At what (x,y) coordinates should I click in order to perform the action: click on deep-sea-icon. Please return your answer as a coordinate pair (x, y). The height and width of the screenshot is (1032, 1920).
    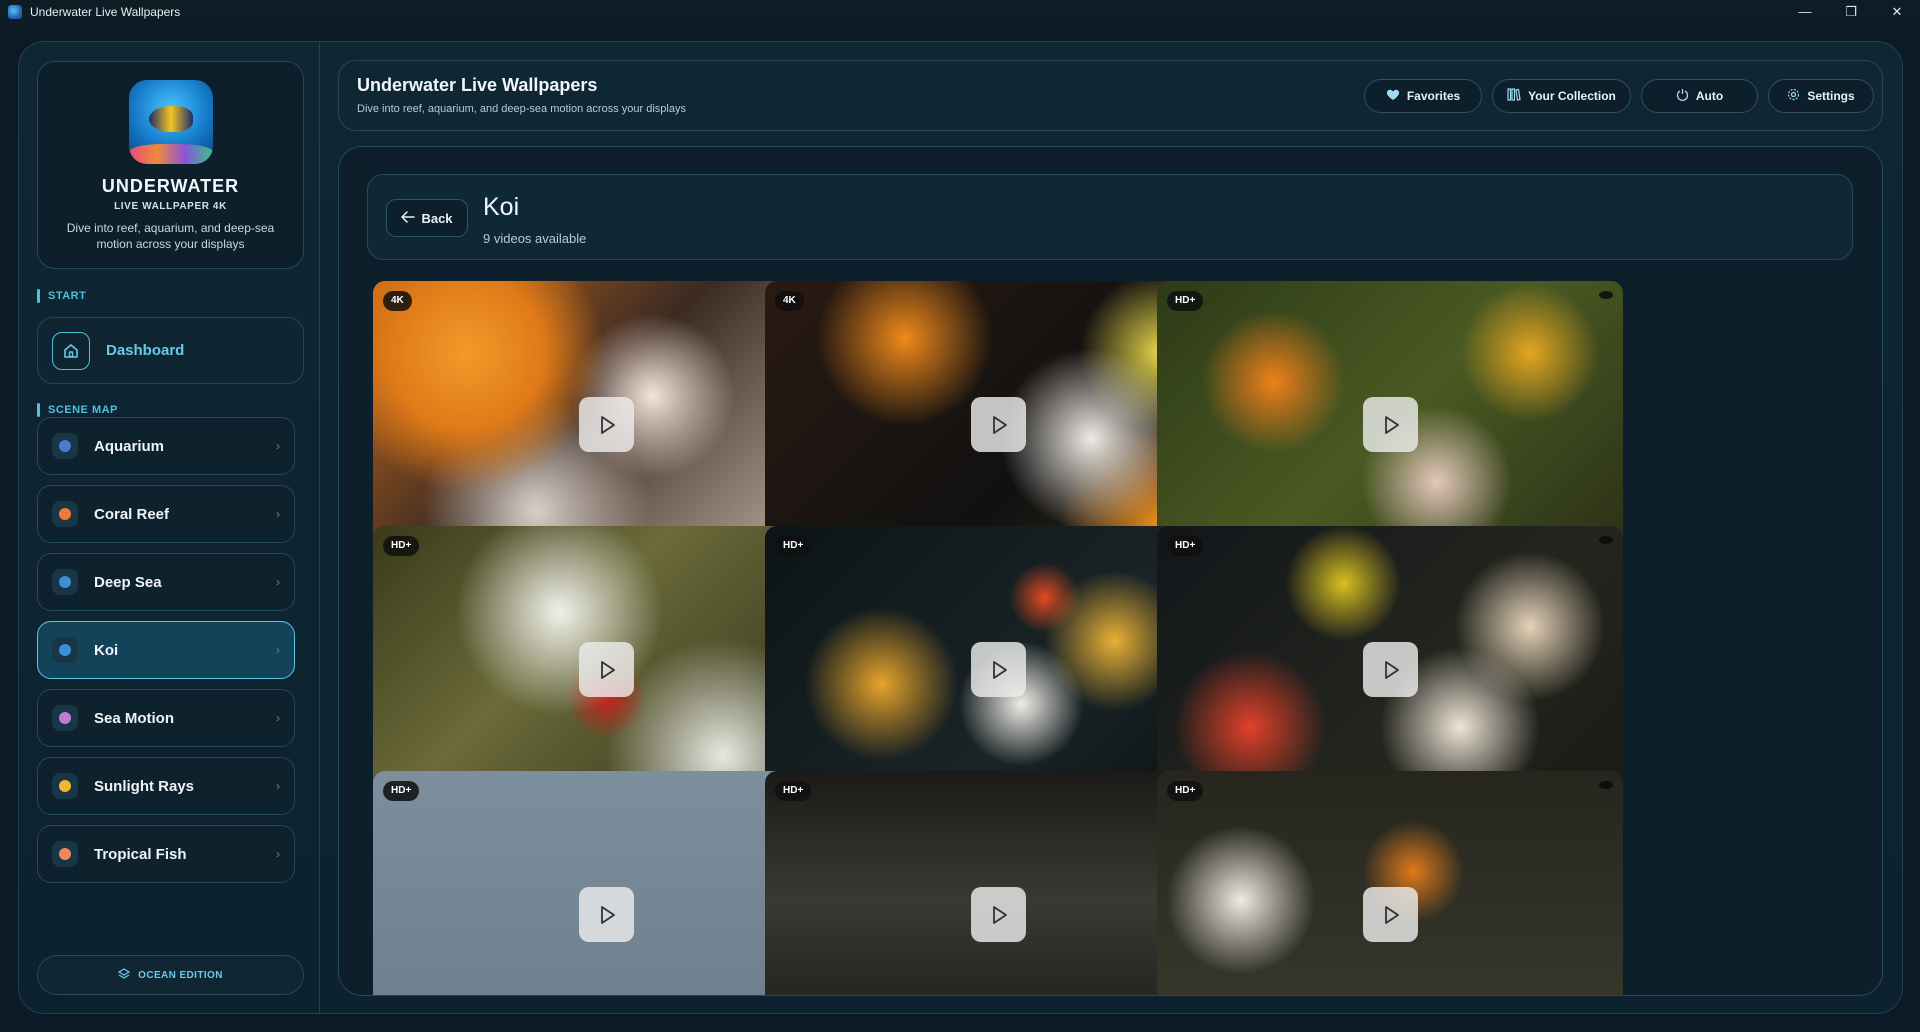
    Looking at the image, I should click on (65, 582).